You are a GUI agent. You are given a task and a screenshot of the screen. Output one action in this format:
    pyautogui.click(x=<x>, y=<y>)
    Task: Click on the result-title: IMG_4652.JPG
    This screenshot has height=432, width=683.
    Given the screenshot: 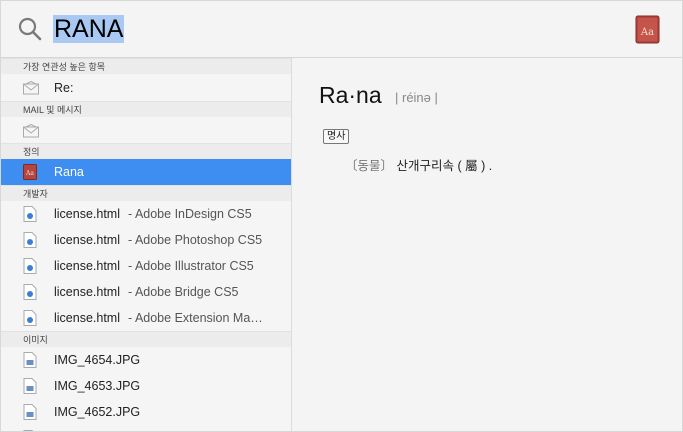 What is the action you would take?
    pyautogui.click(x=97, y=412)
    